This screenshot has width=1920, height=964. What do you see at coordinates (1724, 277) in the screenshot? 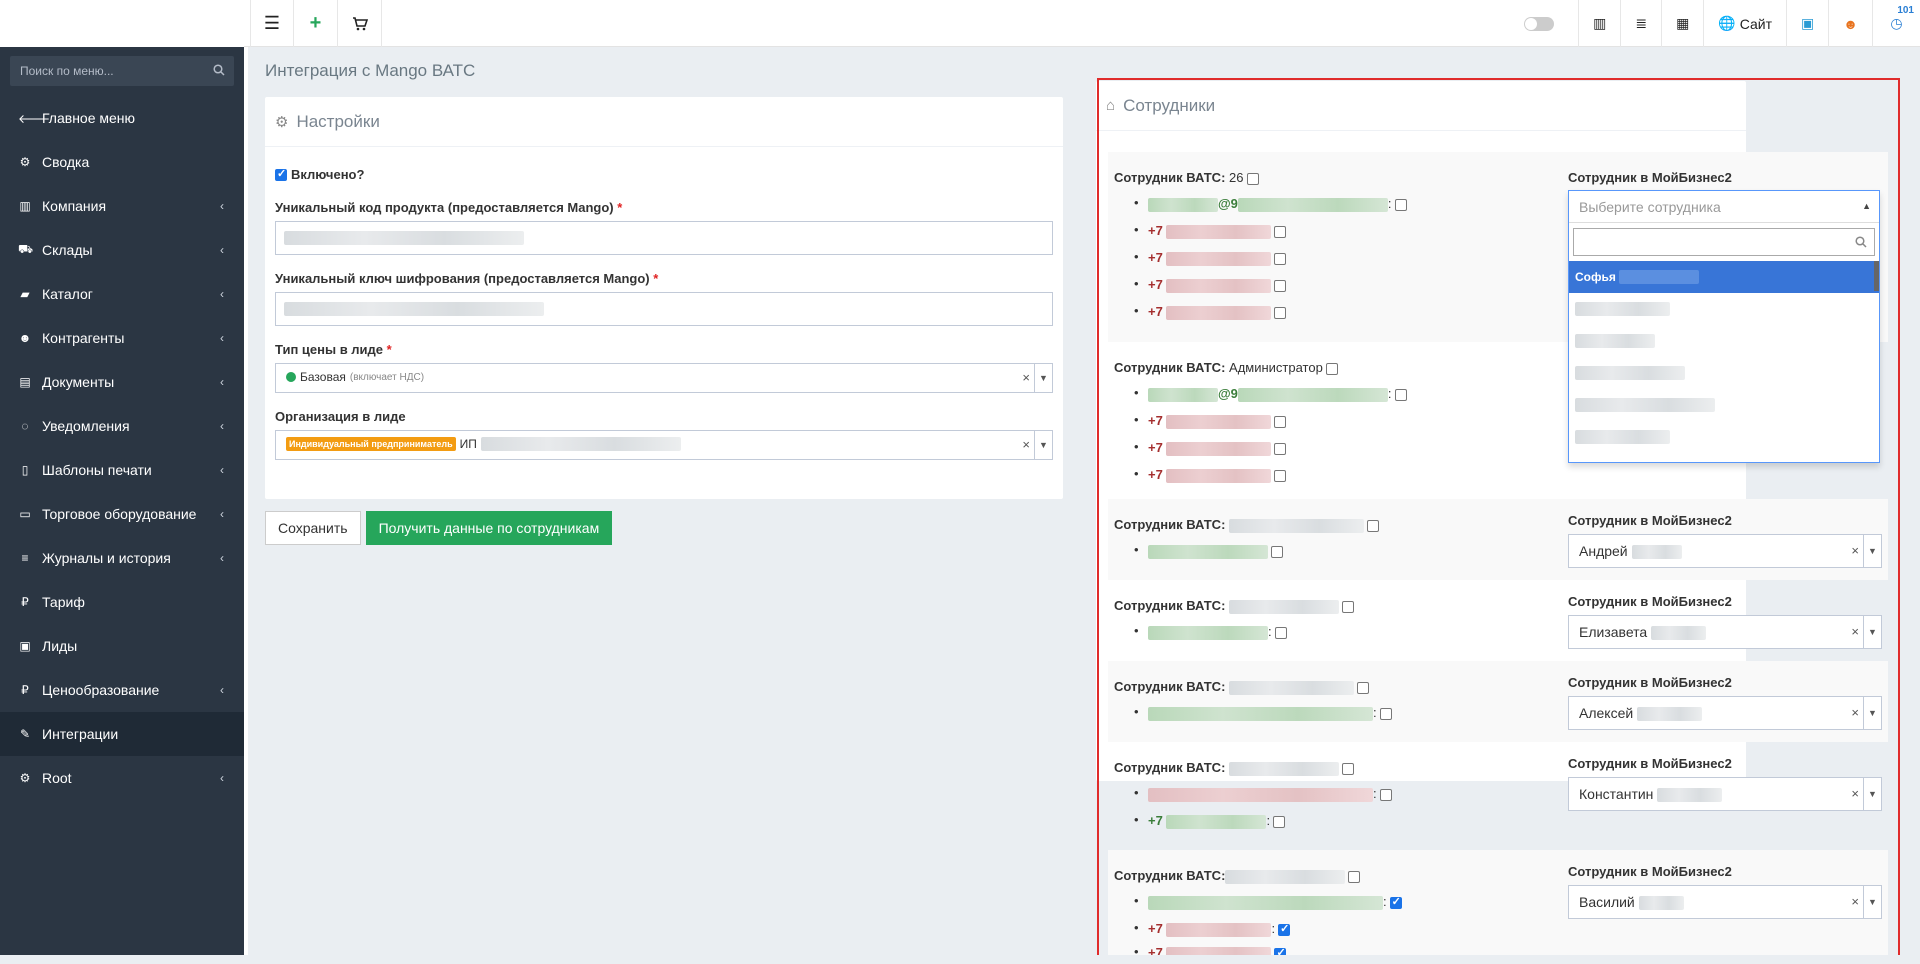
I see `dropdown-option: Софья` at bounding box center [1724, 277].